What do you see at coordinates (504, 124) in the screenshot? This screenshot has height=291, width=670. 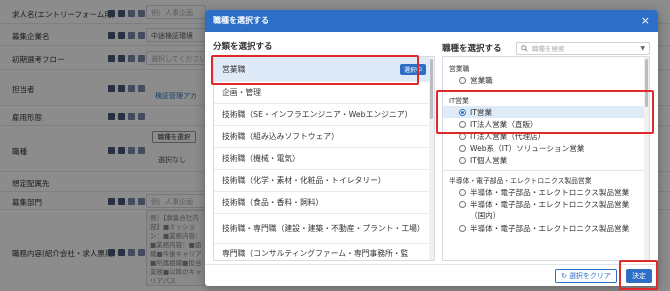 I see `role-option-label: IT法人営業（直販）` at bounding box center [504, 124].